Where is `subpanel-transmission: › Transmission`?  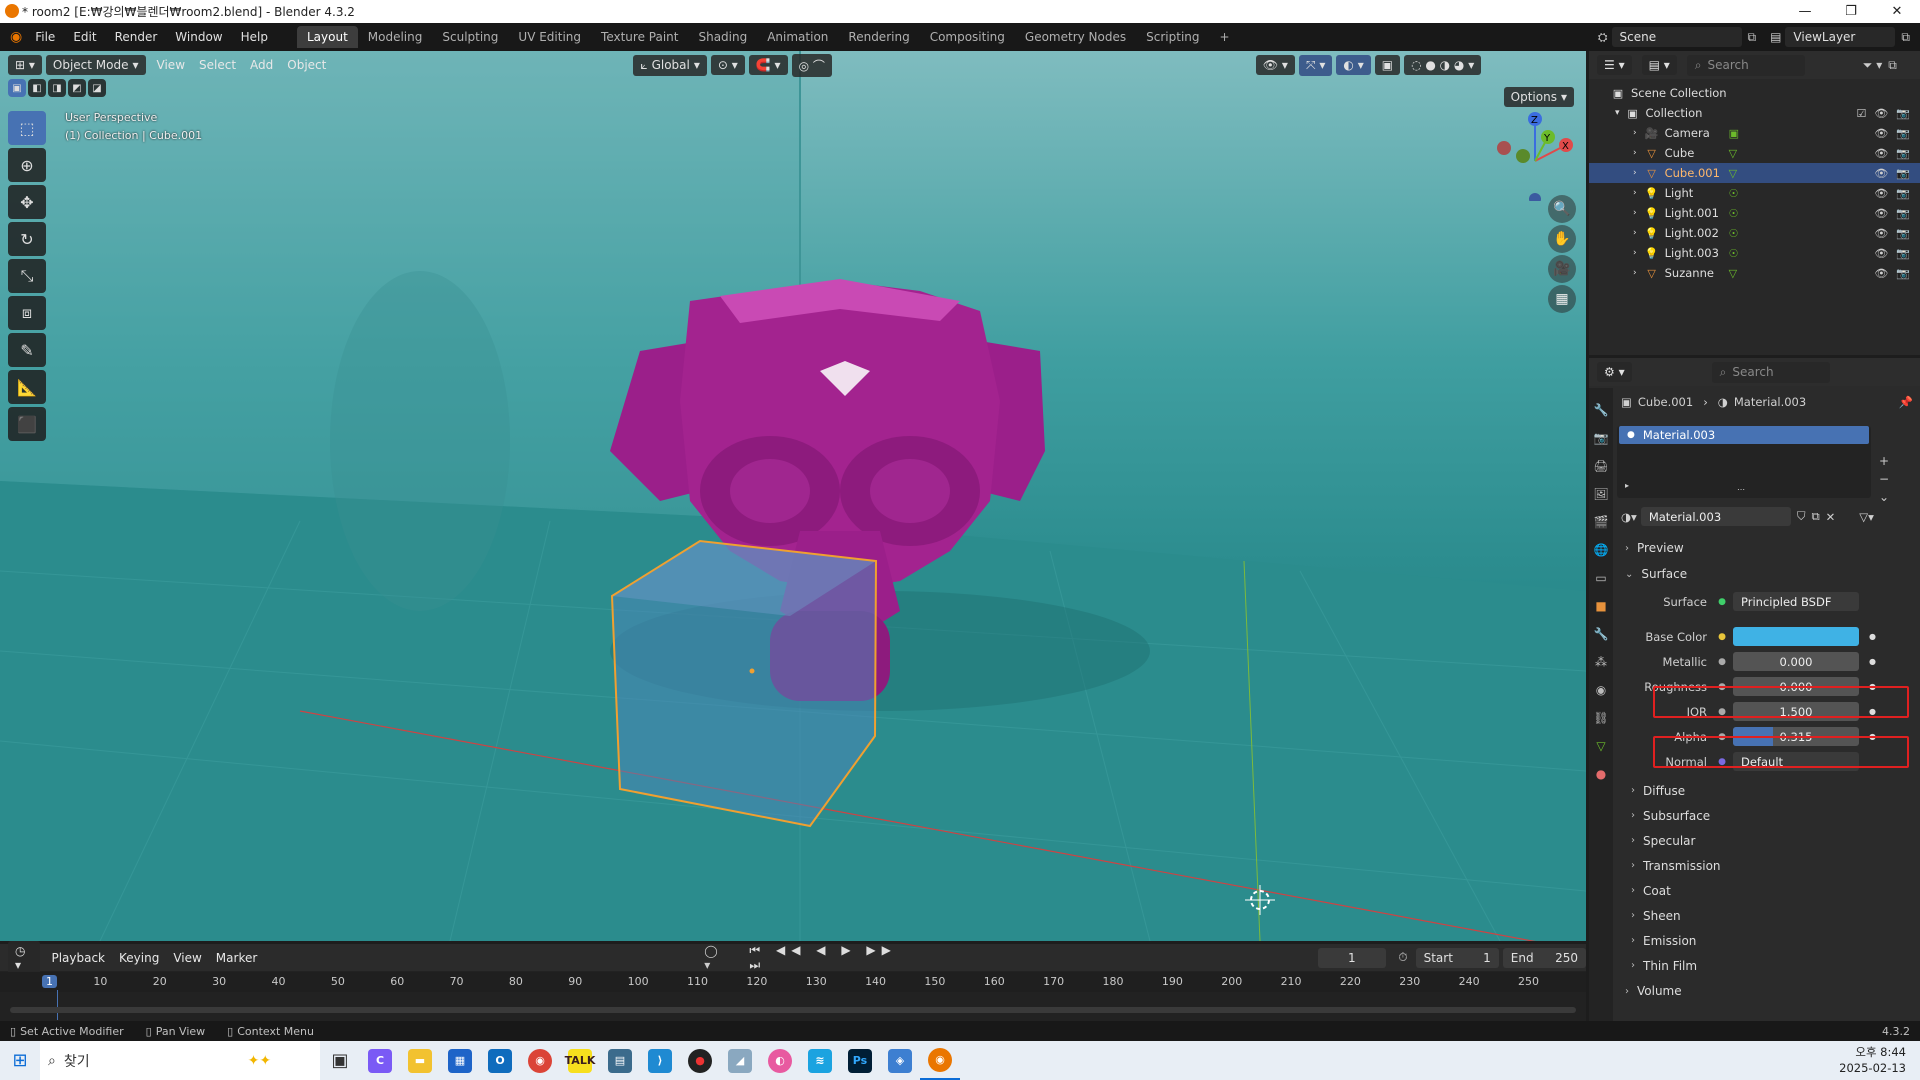
subpanel-transmission: › Transmission is located at coordinates (1767, 865).